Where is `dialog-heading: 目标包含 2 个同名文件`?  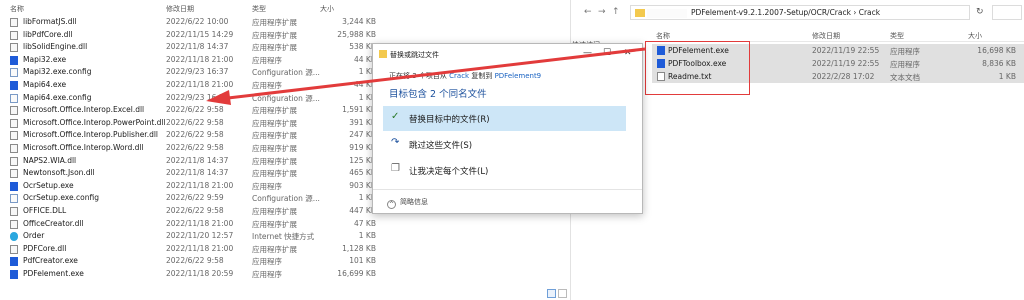 dialog-heading: 目标包含 2 个同名文件 is located at coordinates (438, 94).